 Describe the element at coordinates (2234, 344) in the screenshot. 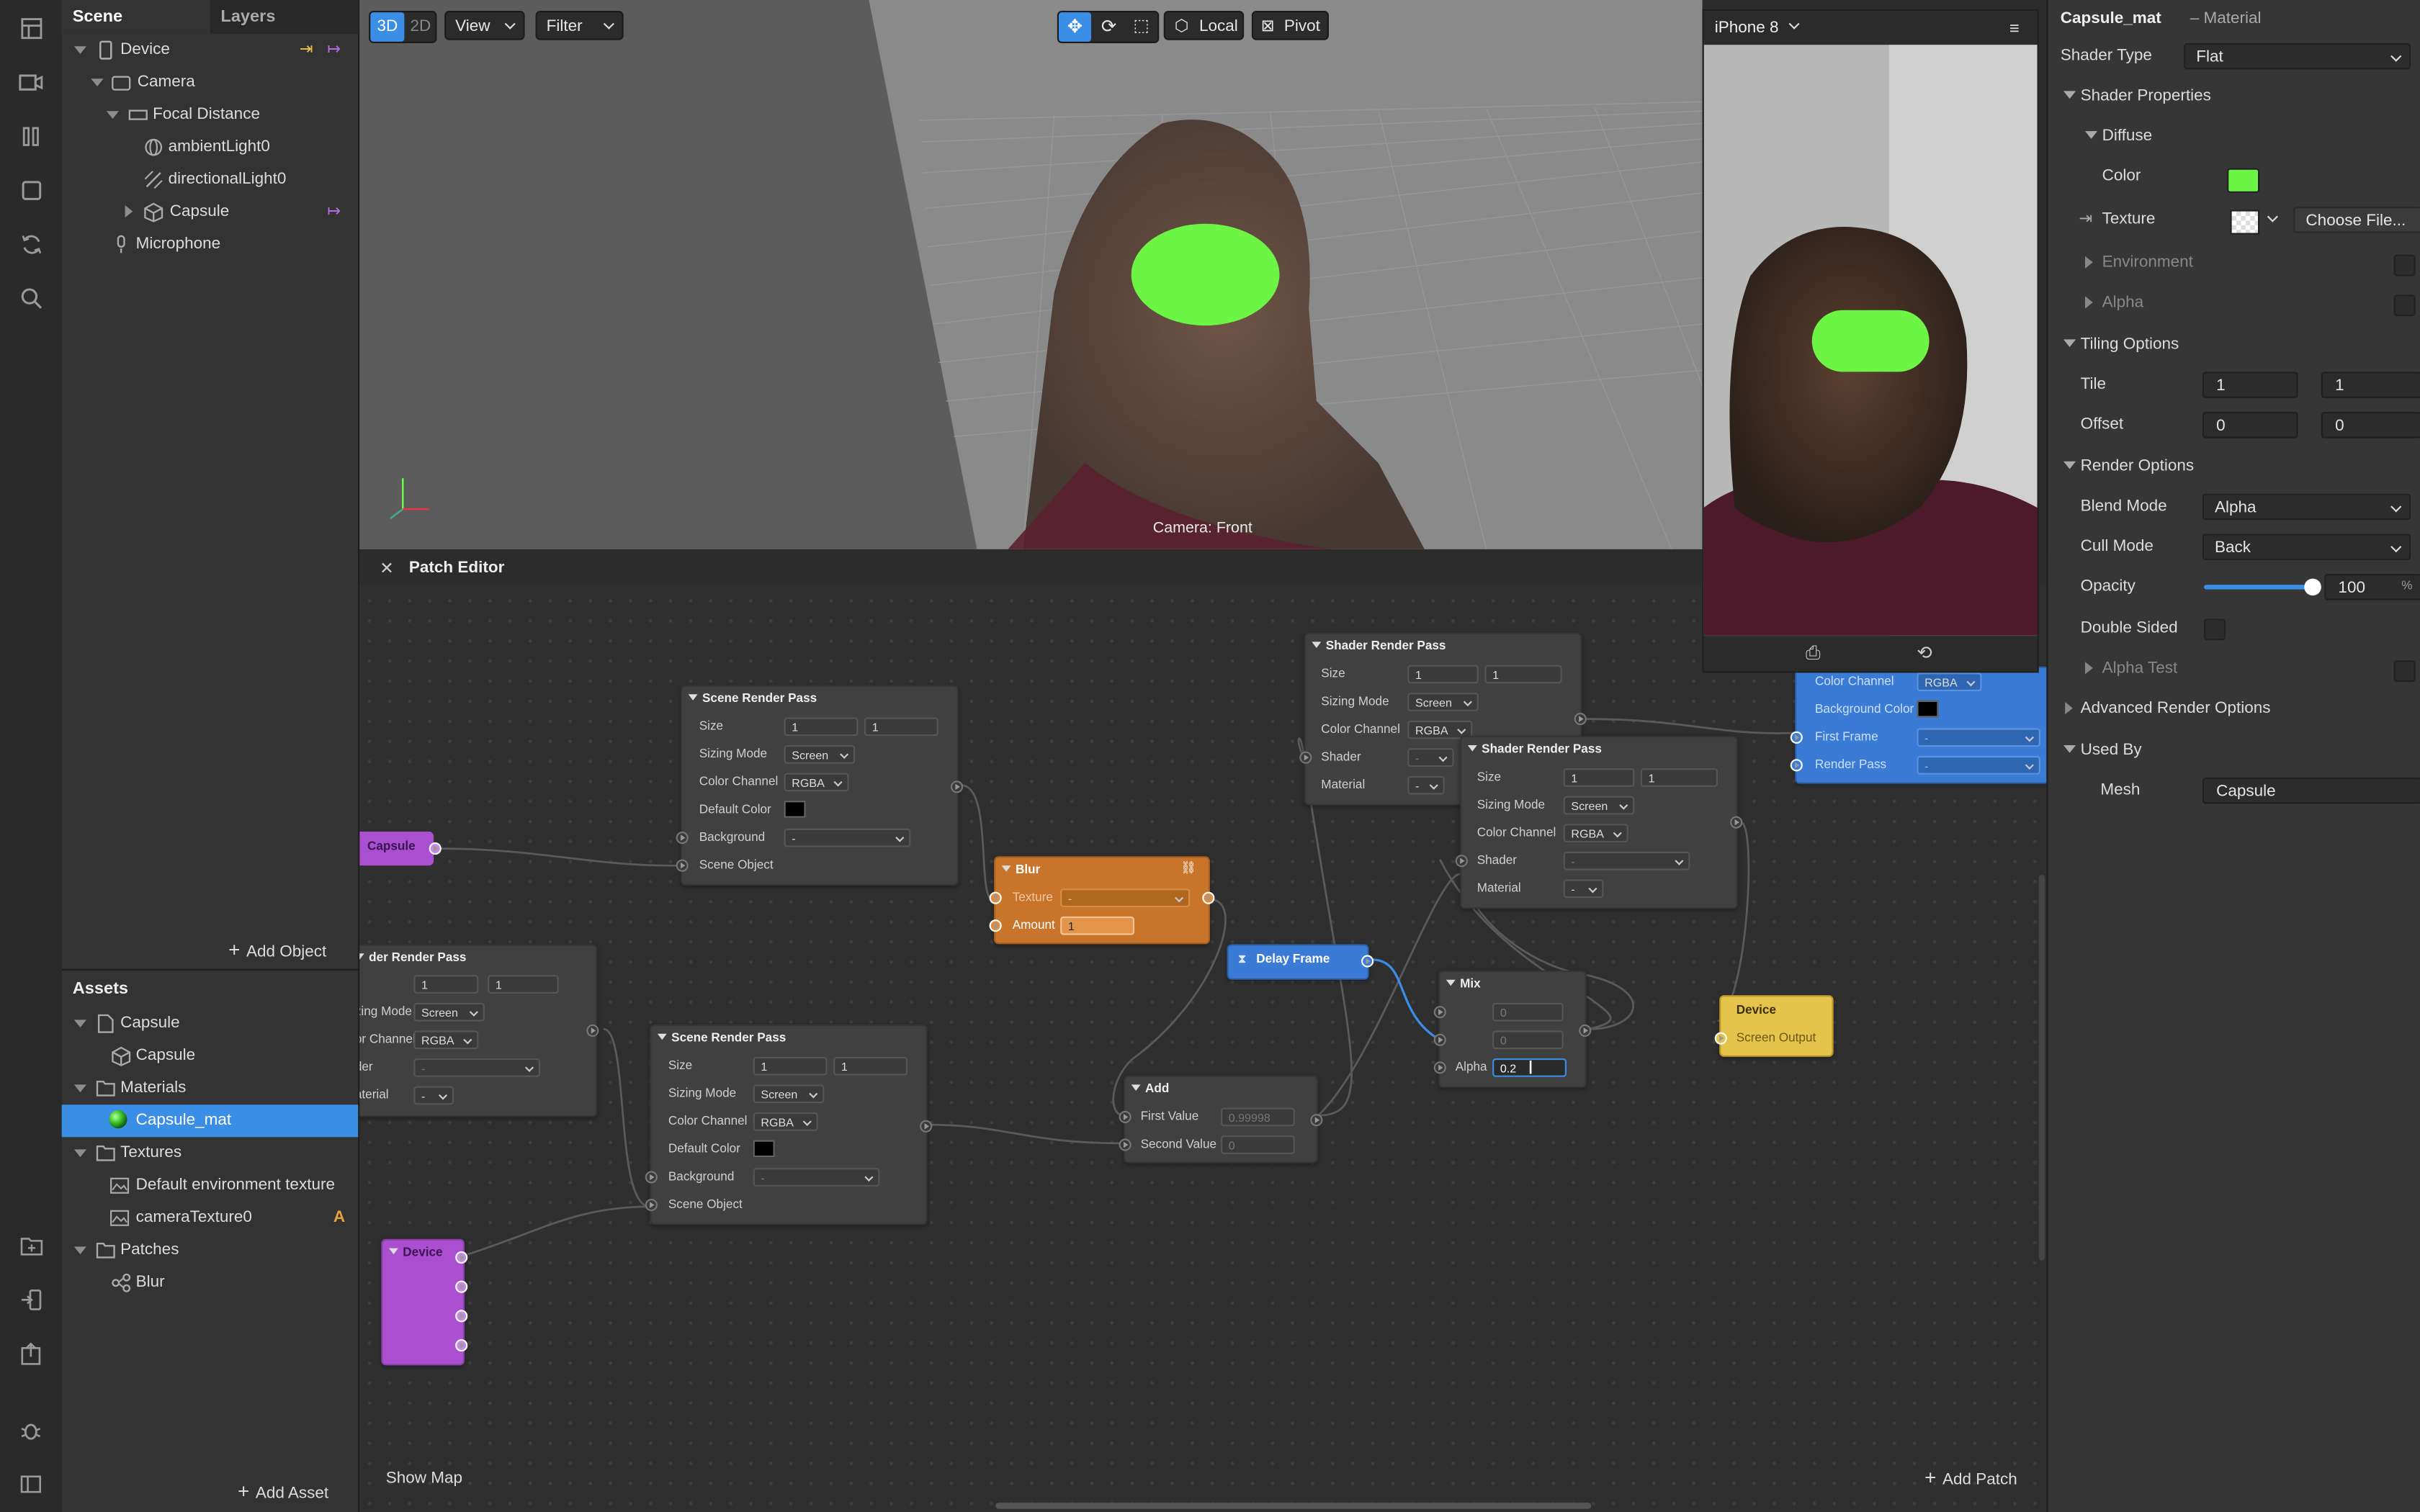

I see `tiling-options-section: Tiling Options` at that location.